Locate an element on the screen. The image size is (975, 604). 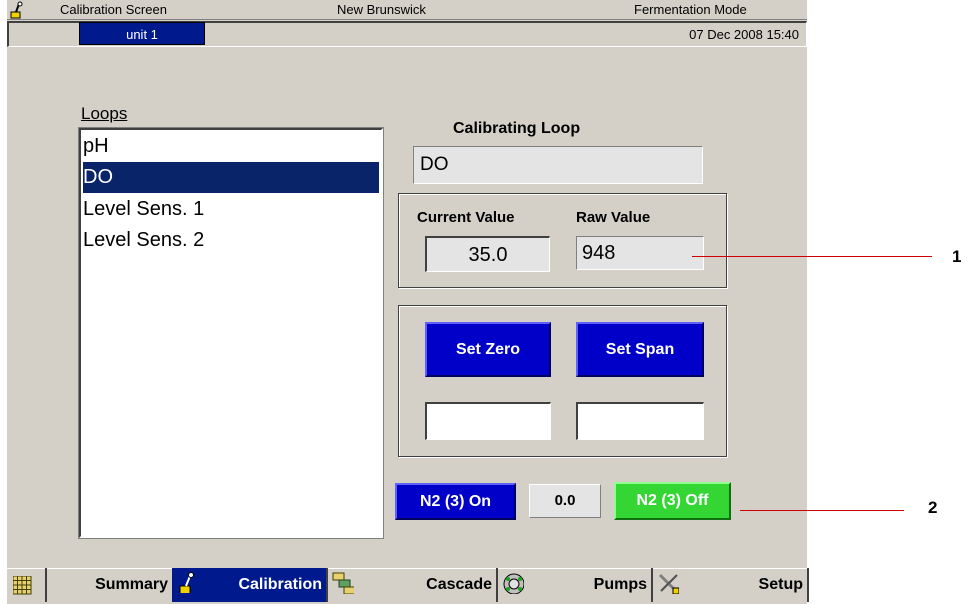
nav-summary: Summary is located at coordinates (109, 585).